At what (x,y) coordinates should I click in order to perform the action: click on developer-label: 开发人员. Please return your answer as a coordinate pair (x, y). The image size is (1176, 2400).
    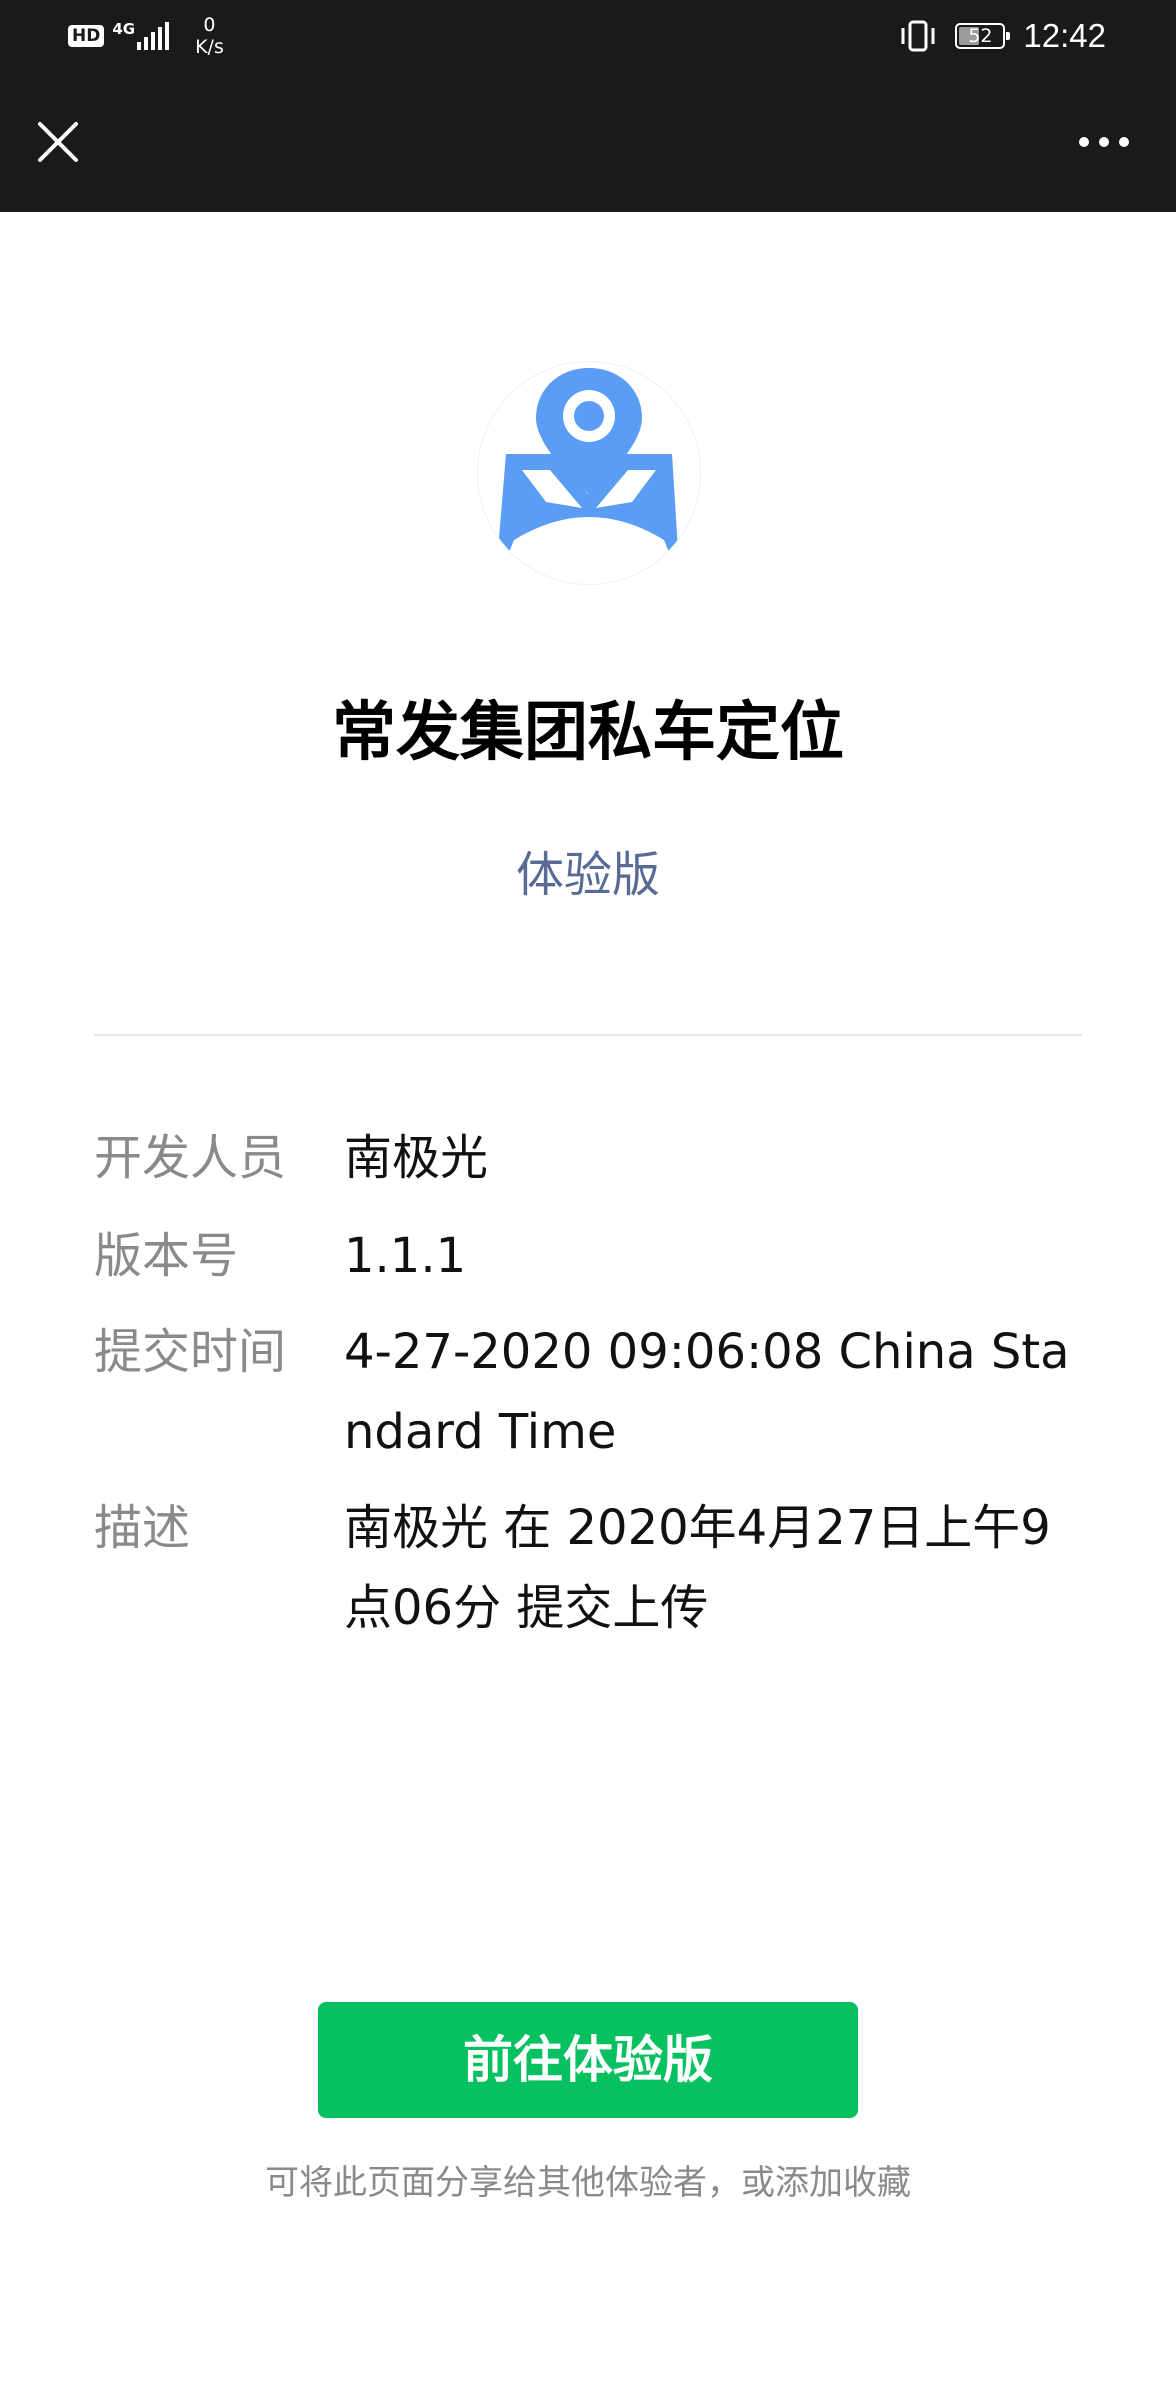
    Looking at the image, I should click on (190, 1158).